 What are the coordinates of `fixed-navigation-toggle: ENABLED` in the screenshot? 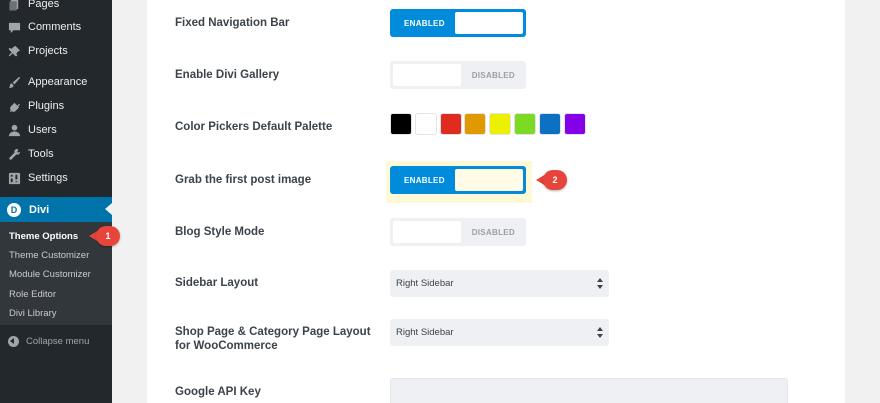 It's located at (458, 23).